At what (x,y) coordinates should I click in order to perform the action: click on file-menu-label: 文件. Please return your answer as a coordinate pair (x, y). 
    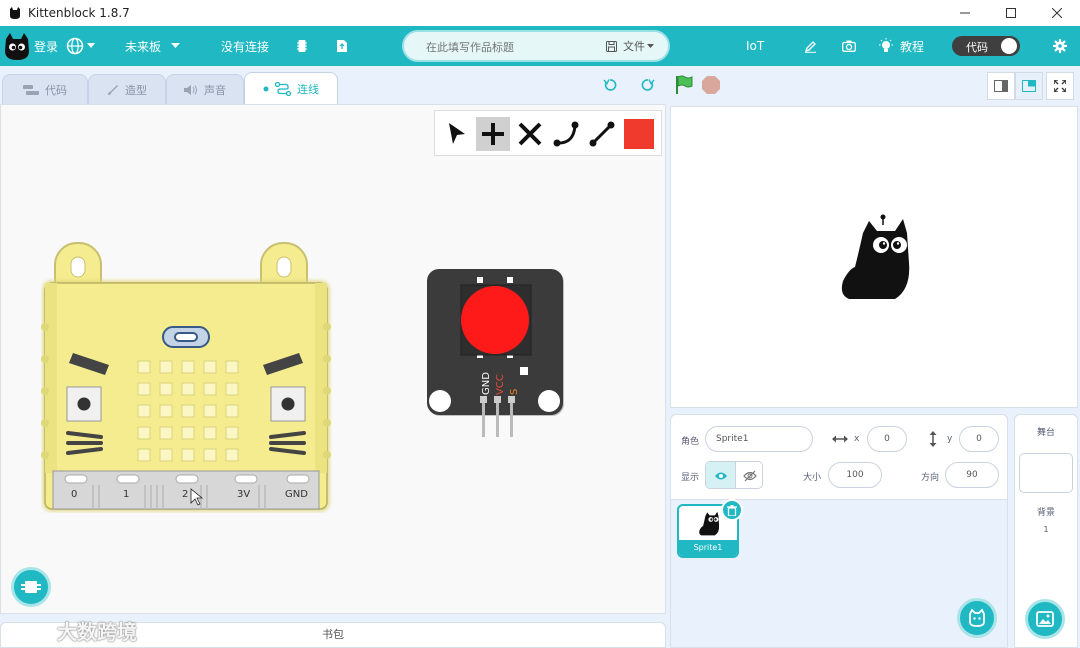
    Looking at the image, I should click on (634, 46).